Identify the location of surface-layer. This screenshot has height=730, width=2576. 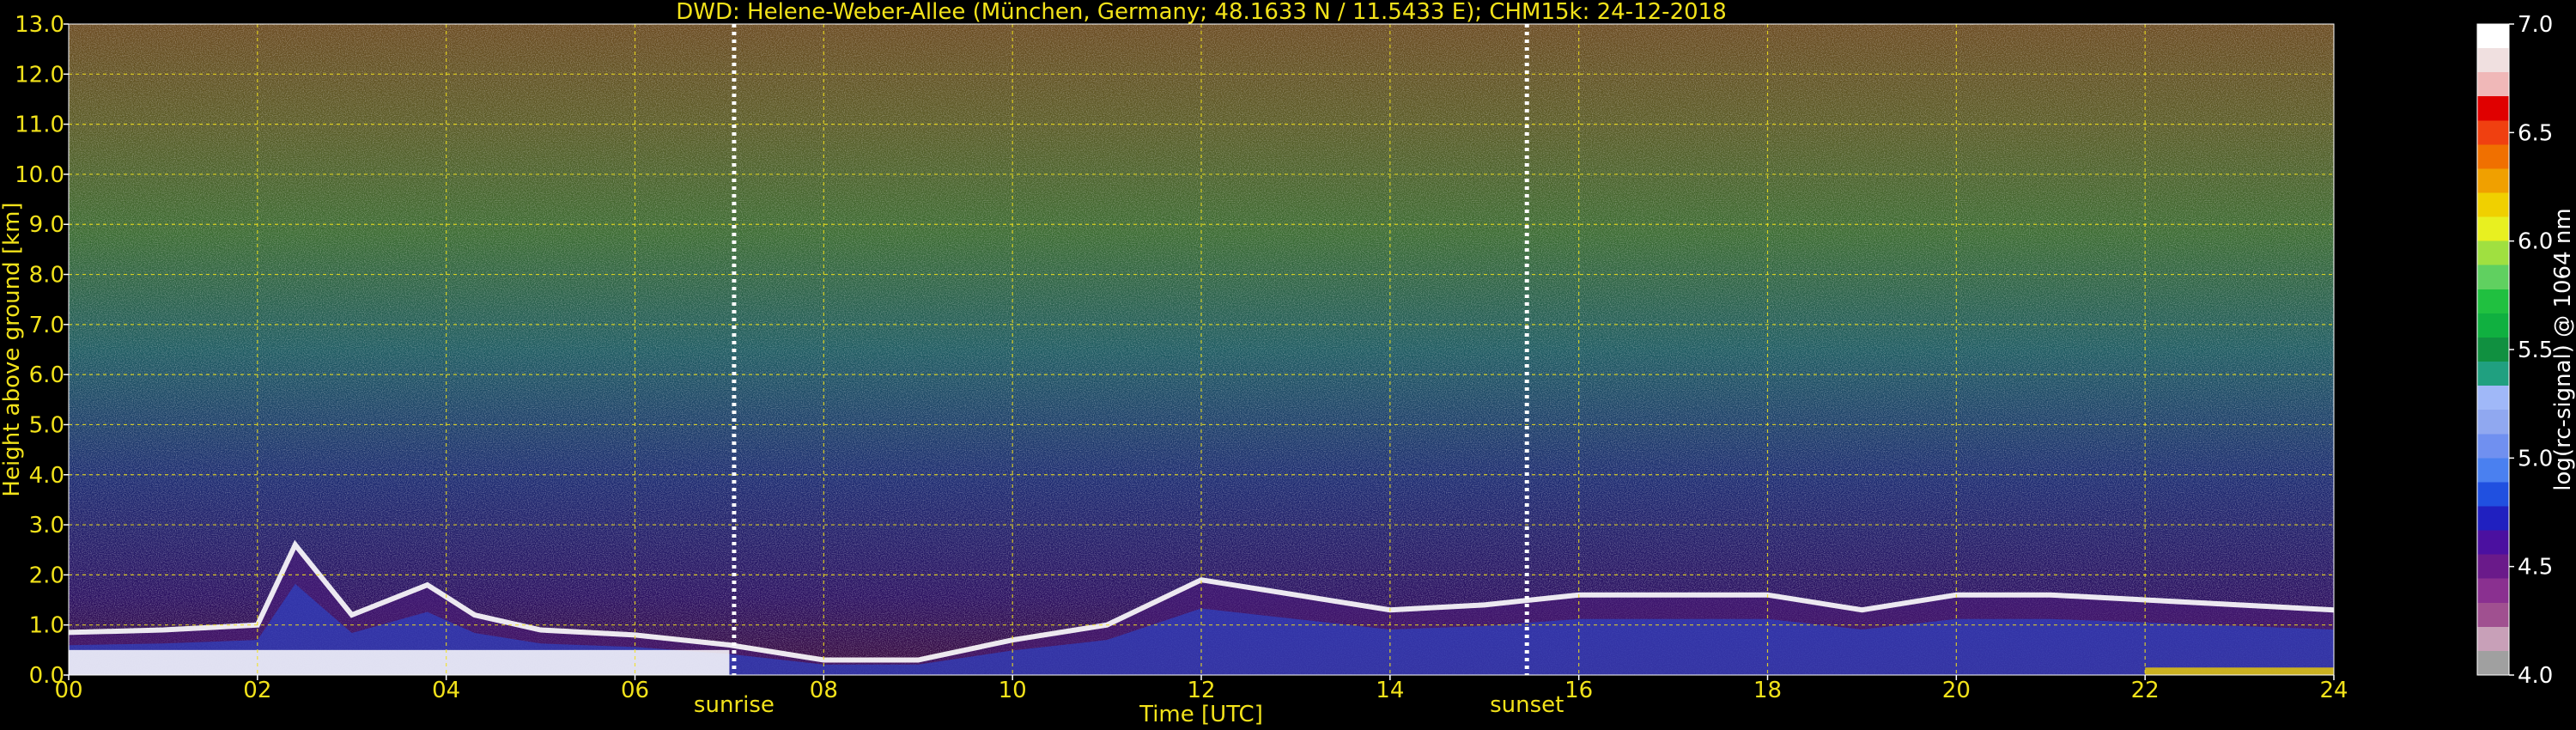
(2239, 671).